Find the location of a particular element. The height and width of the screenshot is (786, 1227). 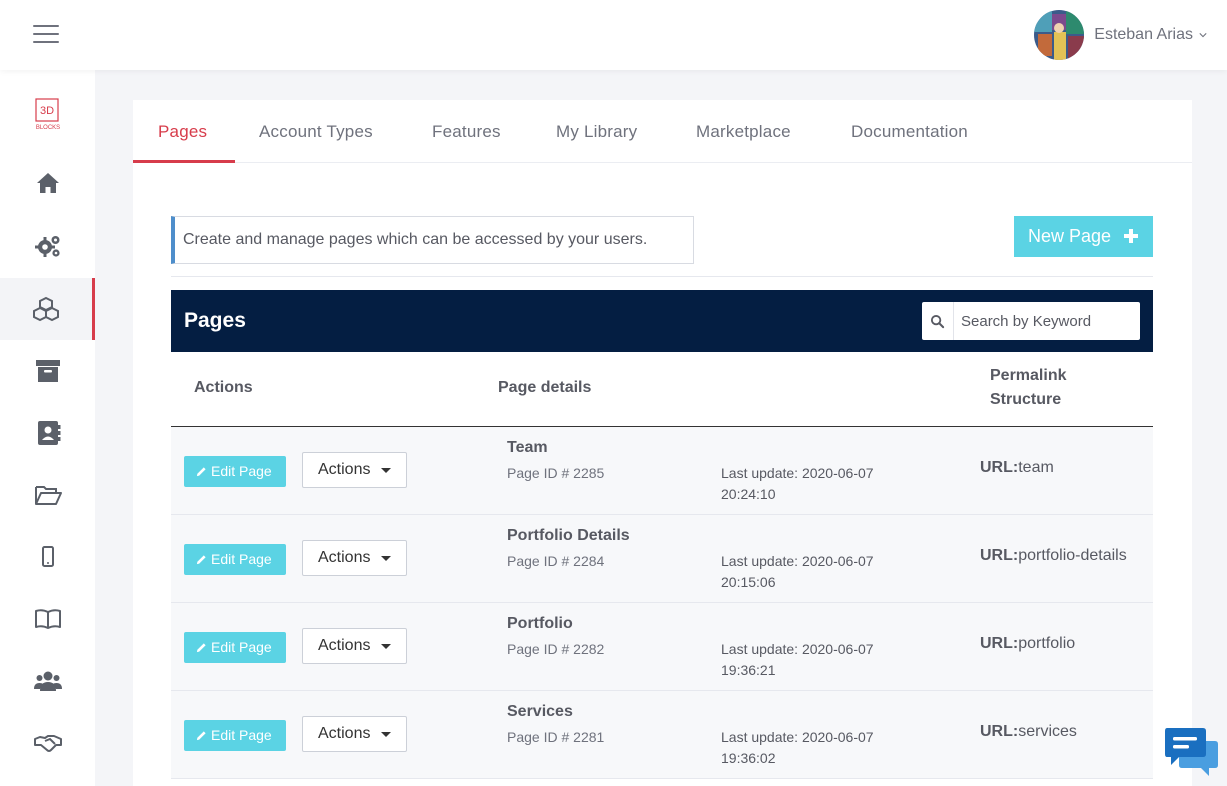

address-book-icon is located at coordinates (48, 433).